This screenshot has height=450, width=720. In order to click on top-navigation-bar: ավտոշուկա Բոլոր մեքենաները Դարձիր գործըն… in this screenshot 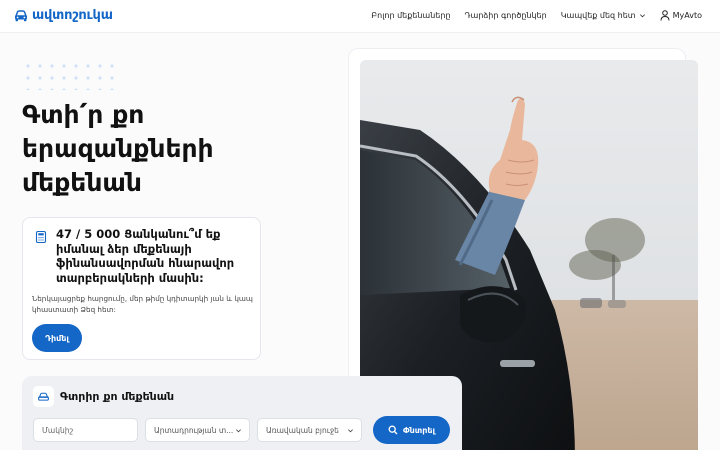, I will do `click(360, 16)`.